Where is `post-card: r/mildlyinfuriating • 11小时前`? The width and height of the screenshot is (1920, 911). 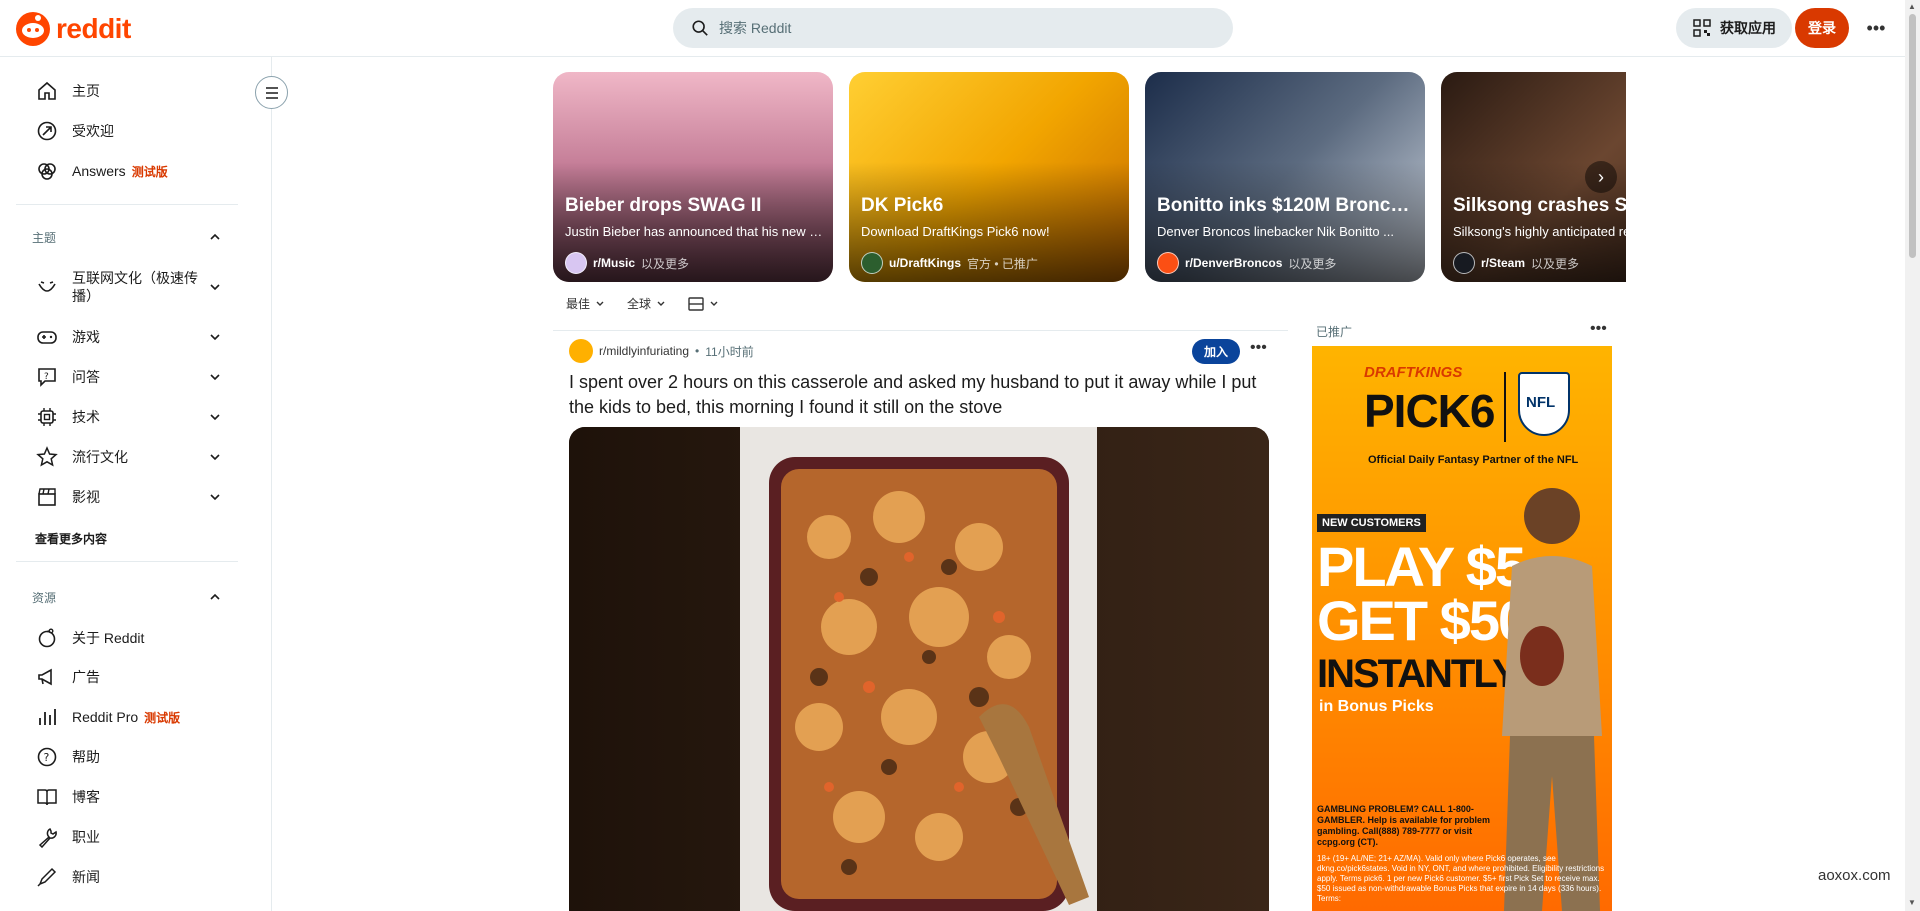 post-card: r/mildlyinfuriating • 11小时前 is located at coordinates (919, 351).